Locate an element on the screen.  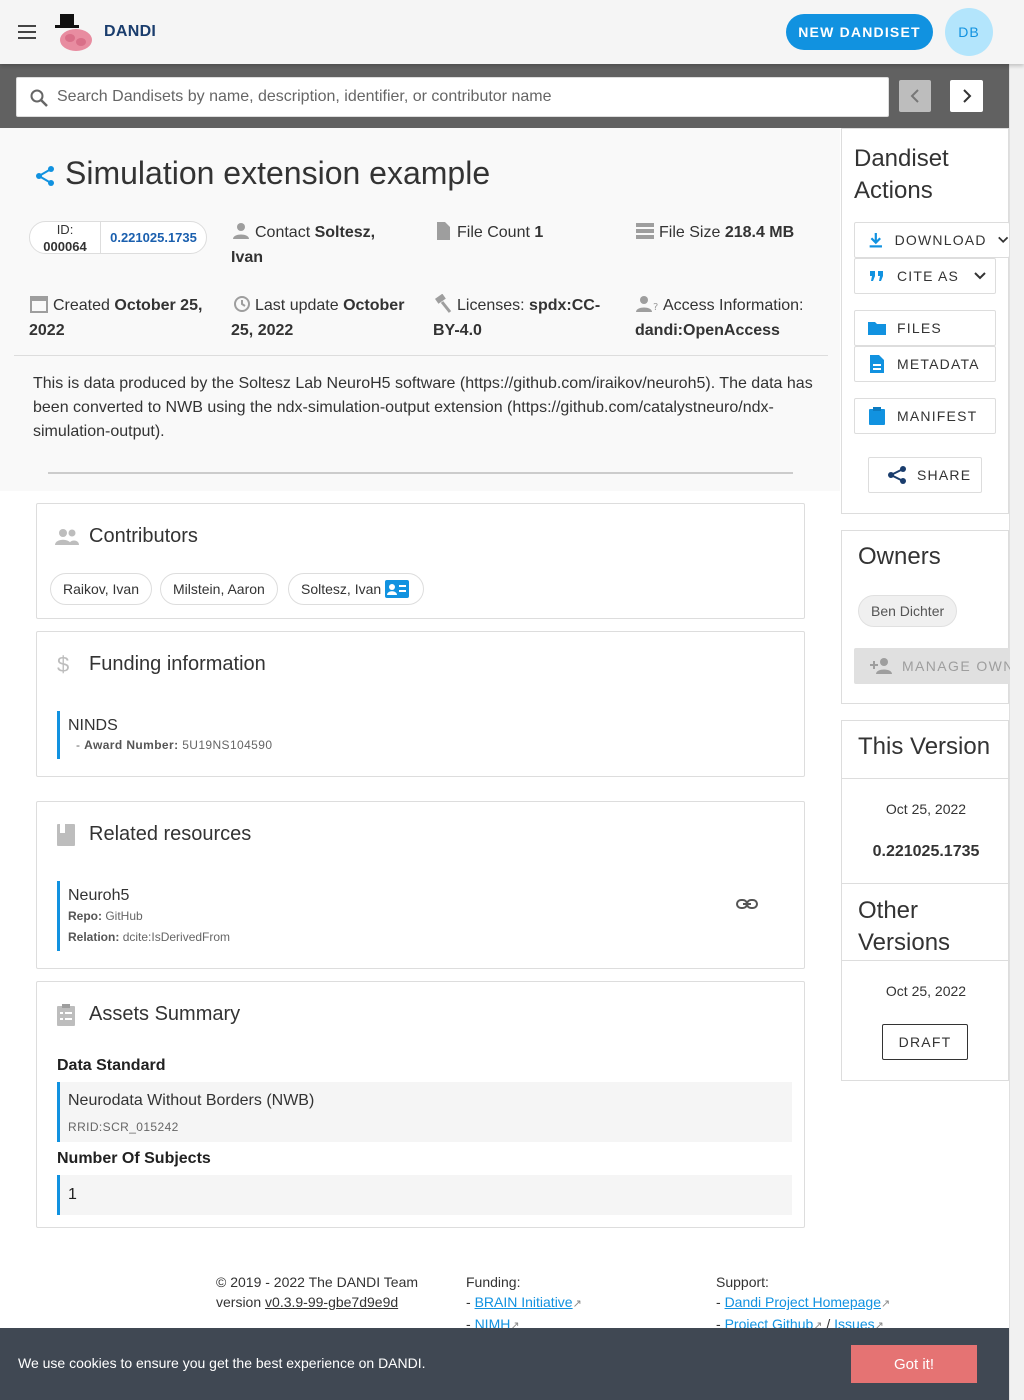
support-link-row: - Dandi Project Homepage↗ is located at coordinates (803, 1302).